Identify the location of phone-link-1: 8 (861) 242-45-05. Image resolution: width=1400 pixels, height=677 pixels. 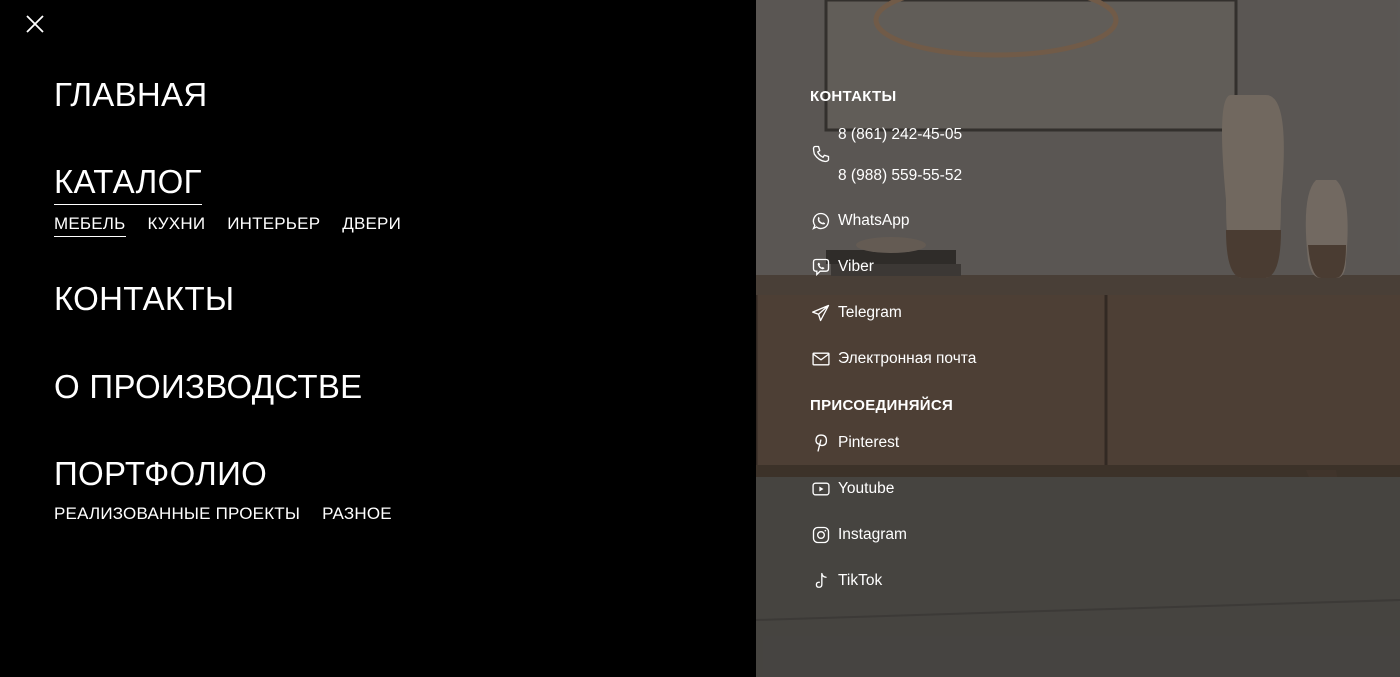
(900, 135).